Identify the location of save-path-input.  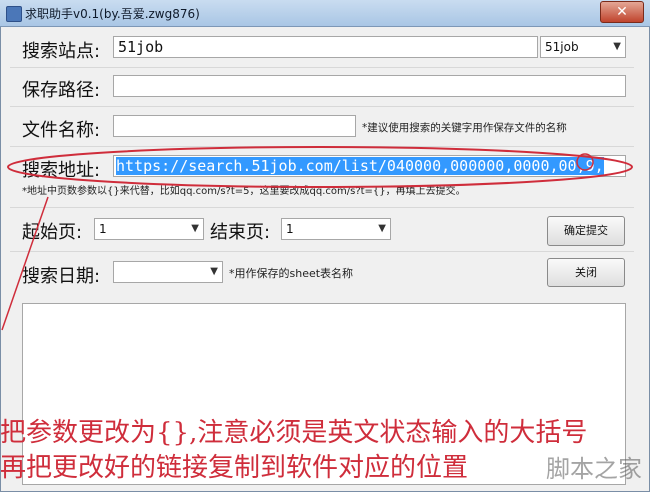
(369, 86).